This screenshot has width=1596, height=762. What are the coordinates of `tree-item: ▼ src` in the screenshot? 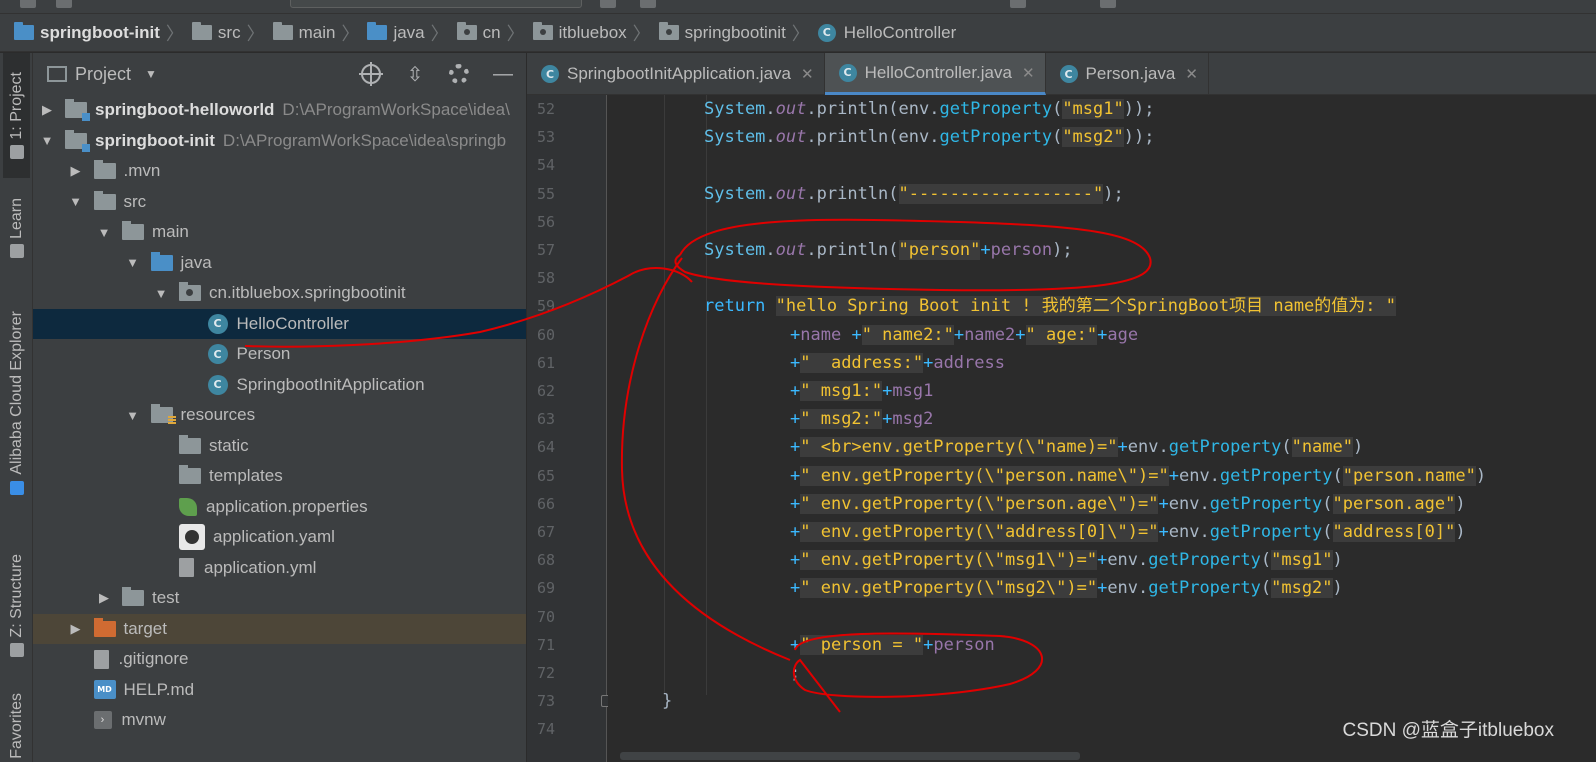 It's located at (279, 202).